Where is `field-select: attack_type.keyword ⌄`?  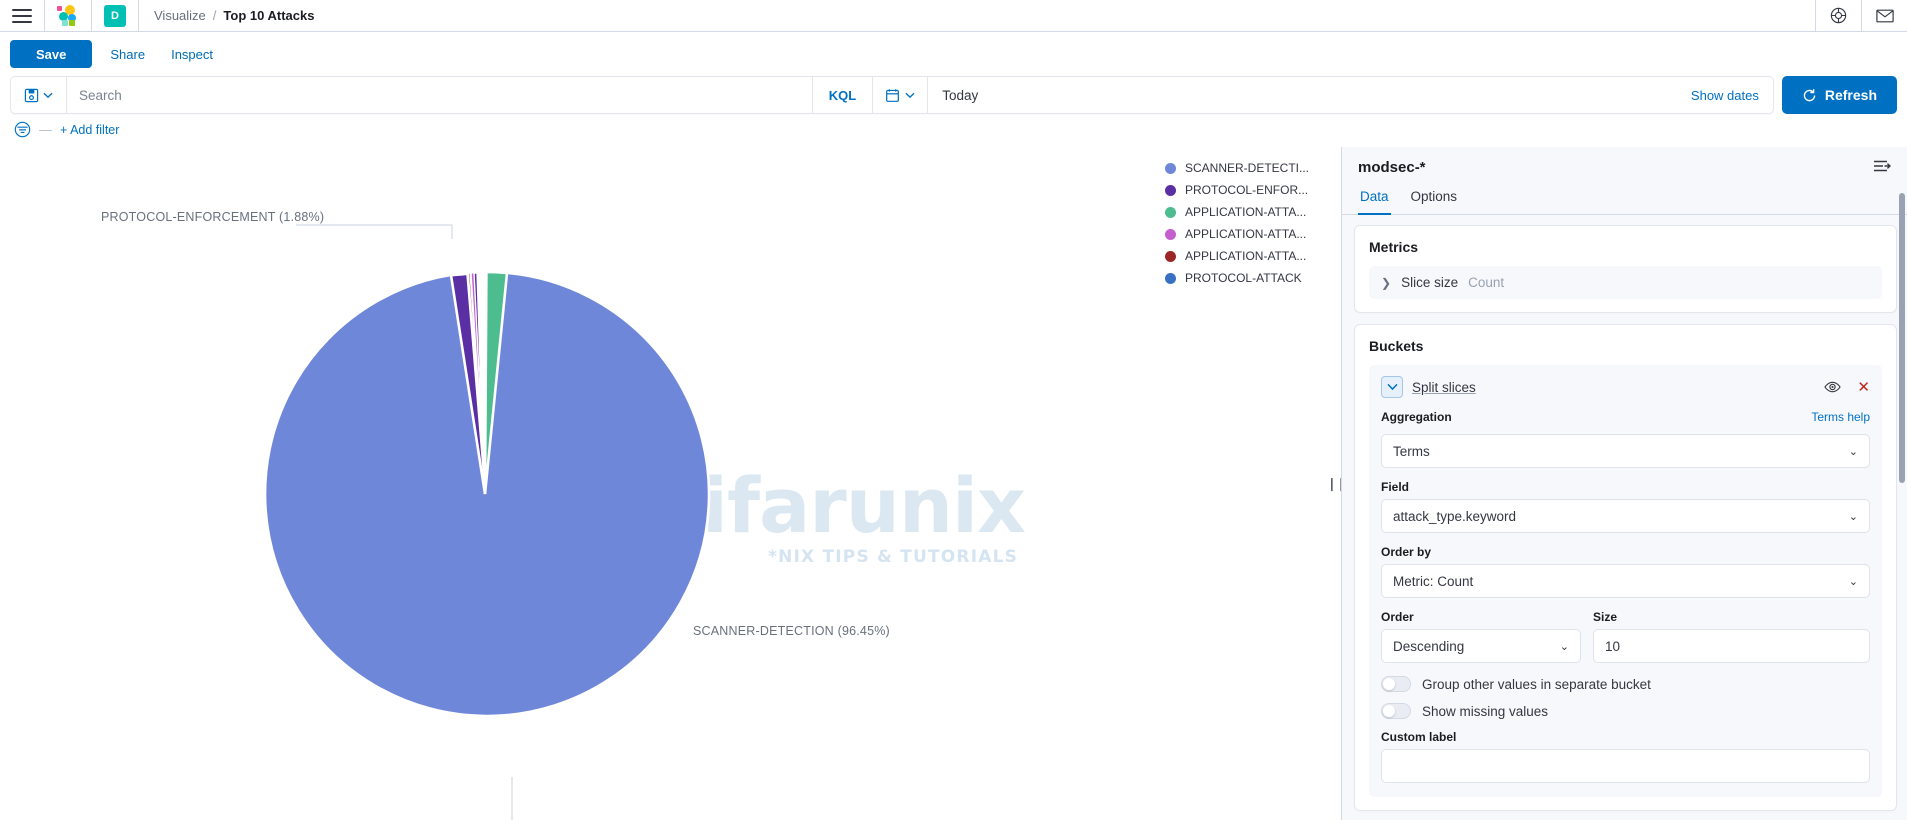 field-select: attack_type.keyword ⌄ is located at coordinates (1625, 516).